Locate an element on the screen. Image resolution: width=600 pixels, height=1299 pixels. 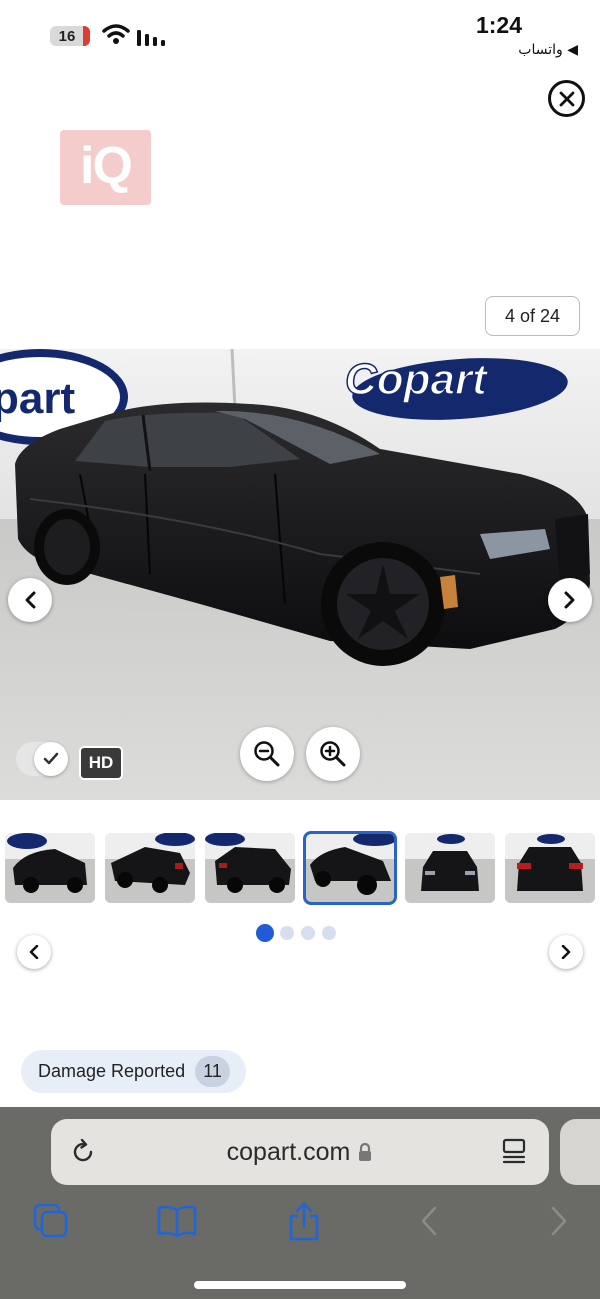
zoom-in-icon is located at coordinates (333, 754).